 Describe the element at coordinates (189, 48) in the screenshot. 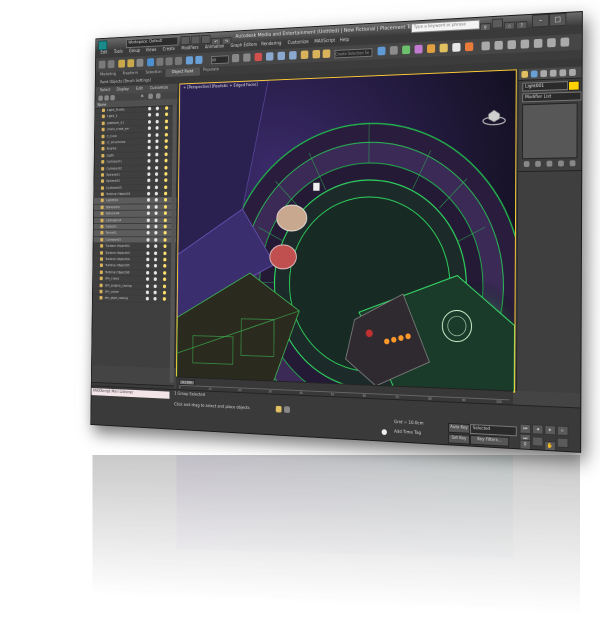

I see `menu-modifiers: Modifiers` at that location.